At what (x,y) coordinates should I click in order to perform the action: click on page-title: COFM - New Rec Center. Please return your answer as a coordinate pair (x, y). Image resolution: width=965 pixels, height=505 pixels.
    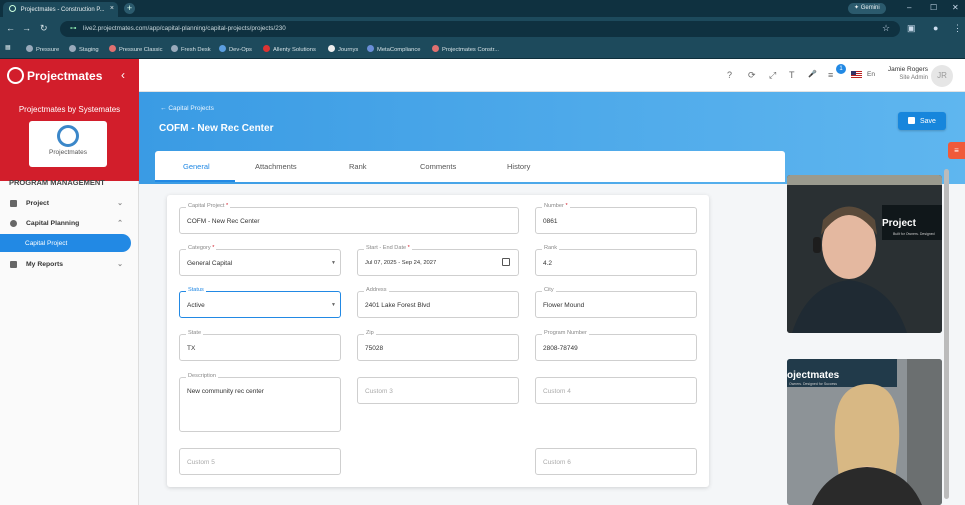
    Looking at the image, I should click on (216, 128).